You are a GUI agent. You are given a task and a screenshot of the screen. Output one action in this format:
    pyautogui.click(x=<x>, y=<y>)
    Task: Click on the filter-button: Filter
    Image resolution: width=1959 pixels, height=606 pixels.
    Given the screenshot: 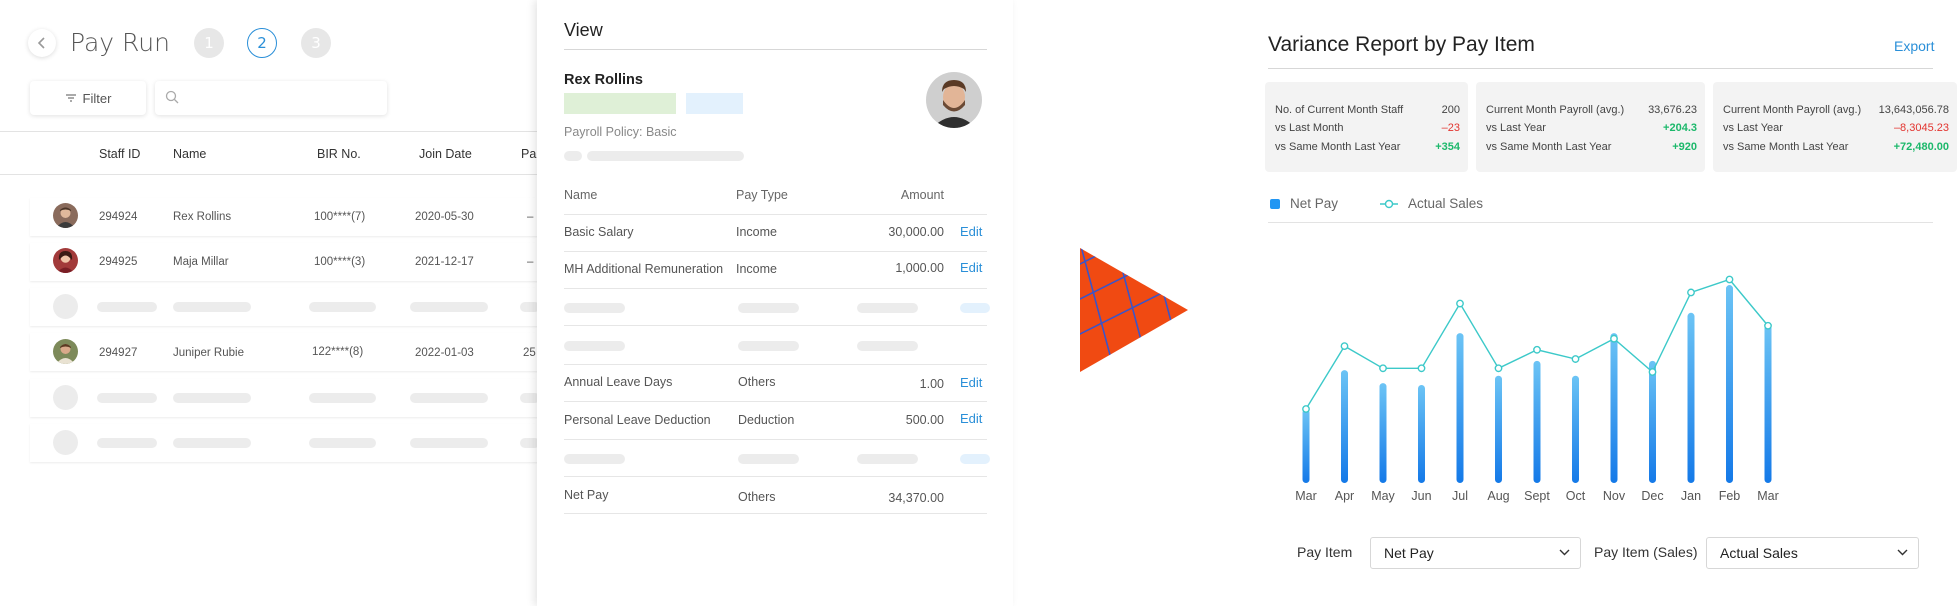 What is the action you would take?
    pyautogui.click(x=88, y=98)
    